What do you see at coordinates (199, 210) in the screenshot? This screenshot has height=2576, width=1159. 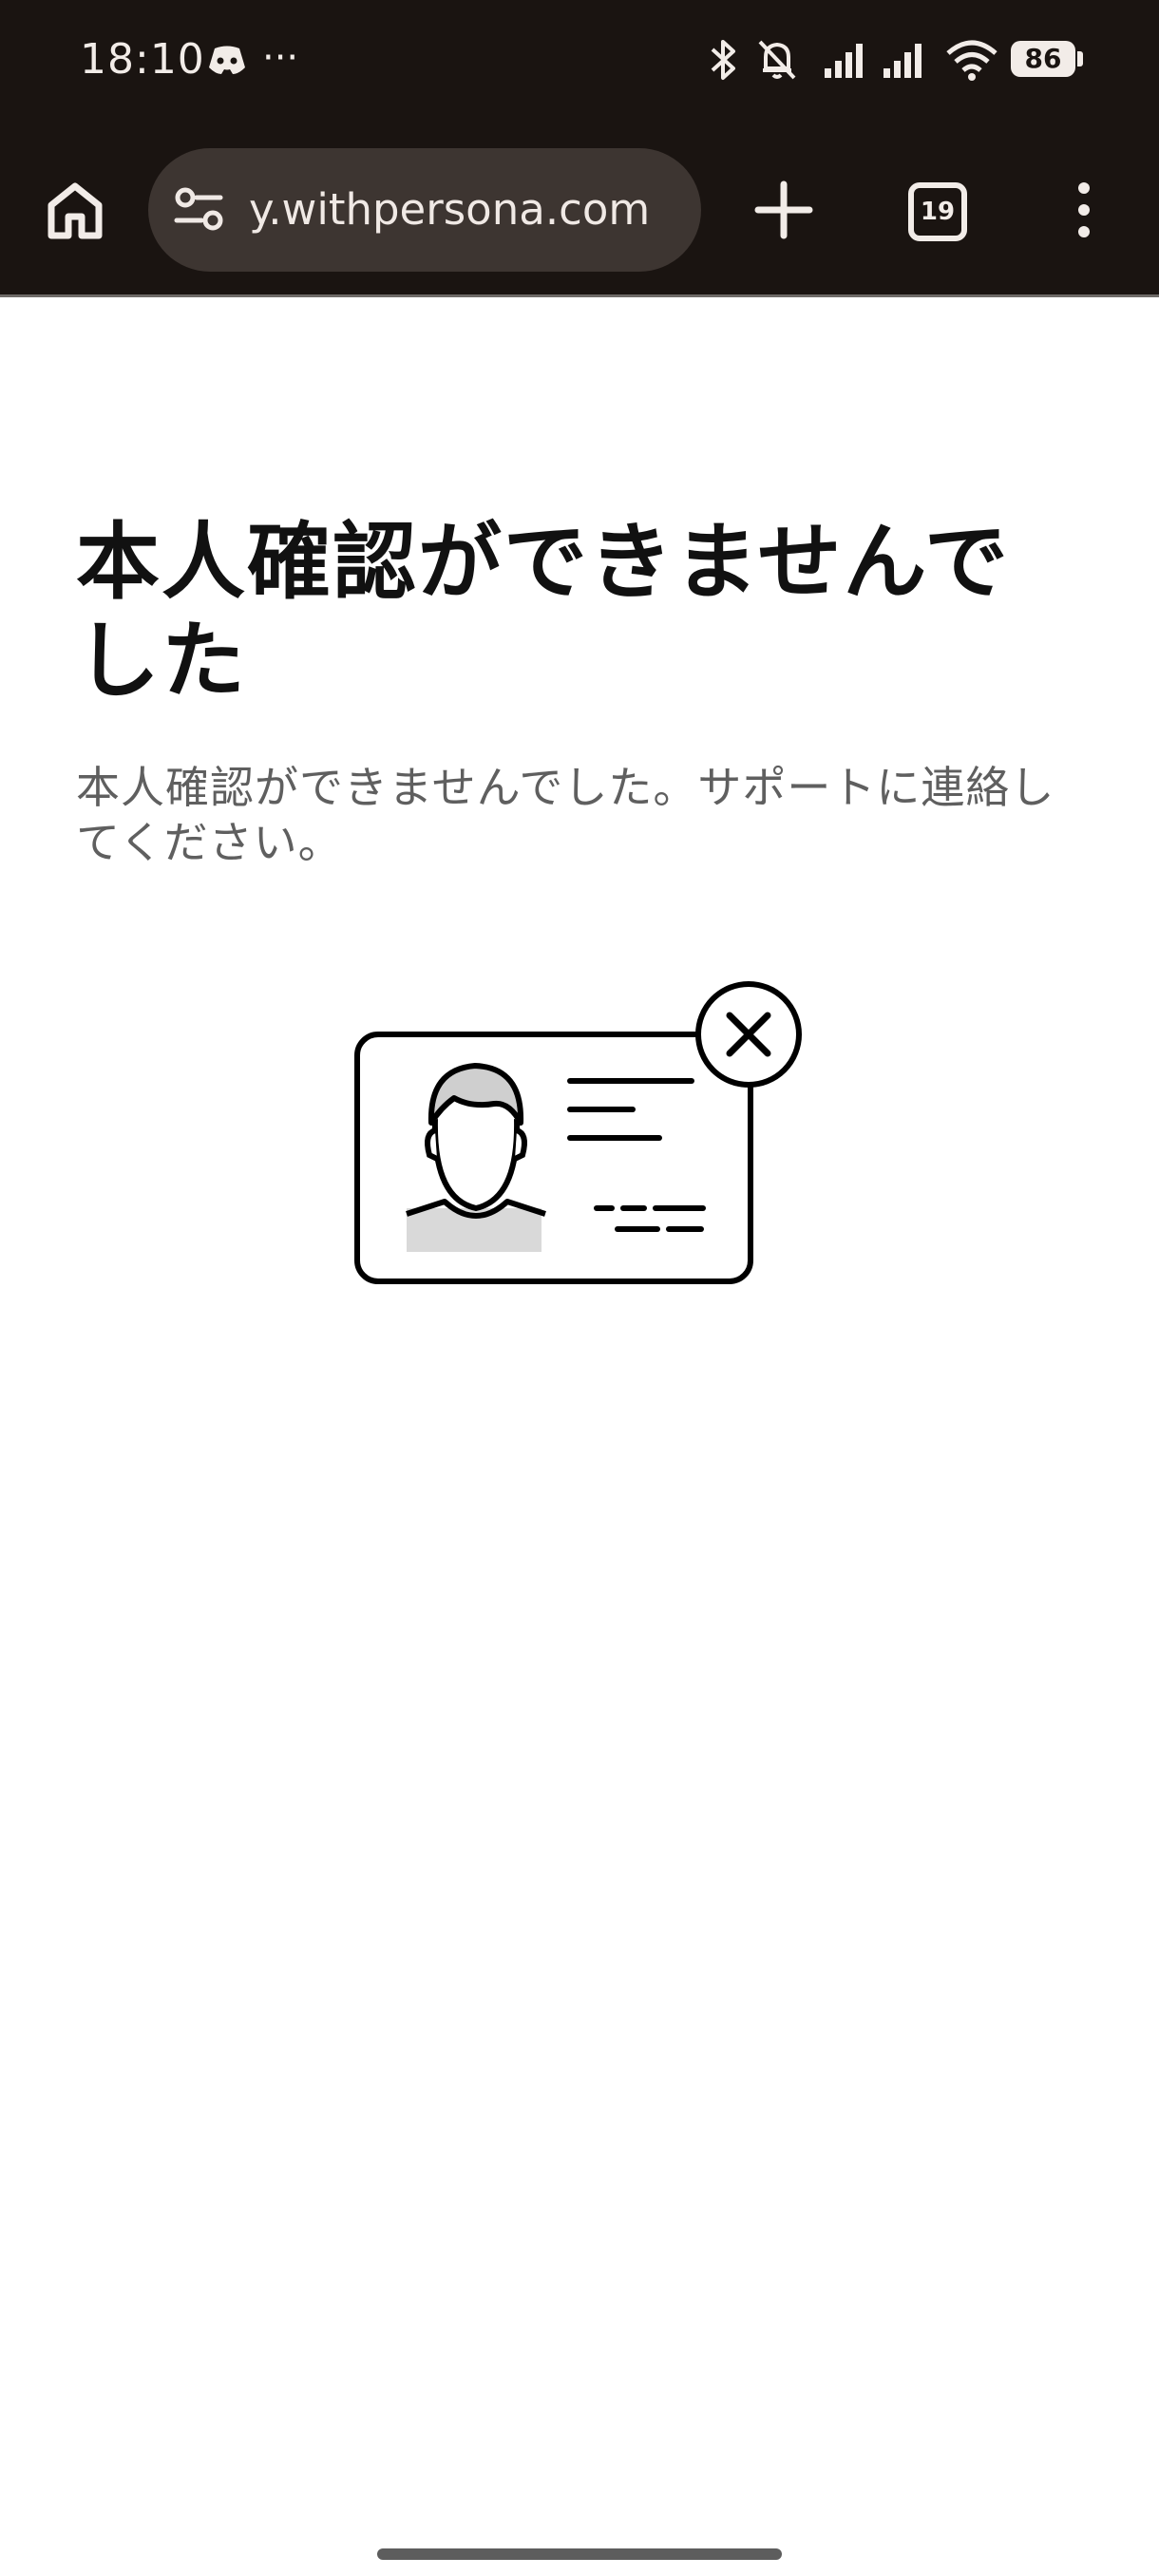 I see `site-settings-icon` at bounding box center [199, 210].